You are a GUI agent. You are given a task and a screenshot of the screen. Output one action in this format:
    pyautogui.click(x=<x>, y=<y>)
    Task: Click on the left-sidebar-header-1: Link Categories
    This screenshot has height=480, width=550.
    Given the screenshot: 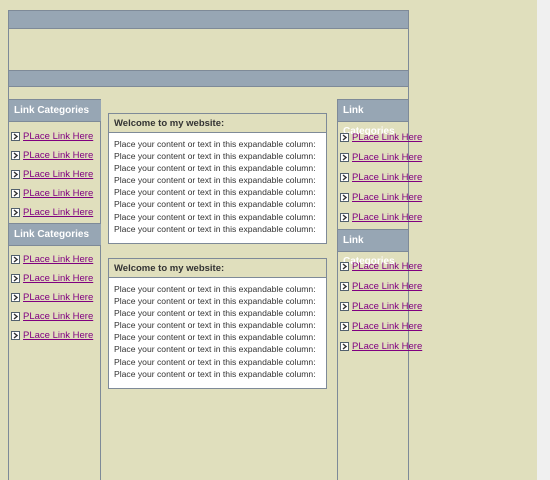 What is the action you would take?
    pyautogui.click(x=55, y=110)
    